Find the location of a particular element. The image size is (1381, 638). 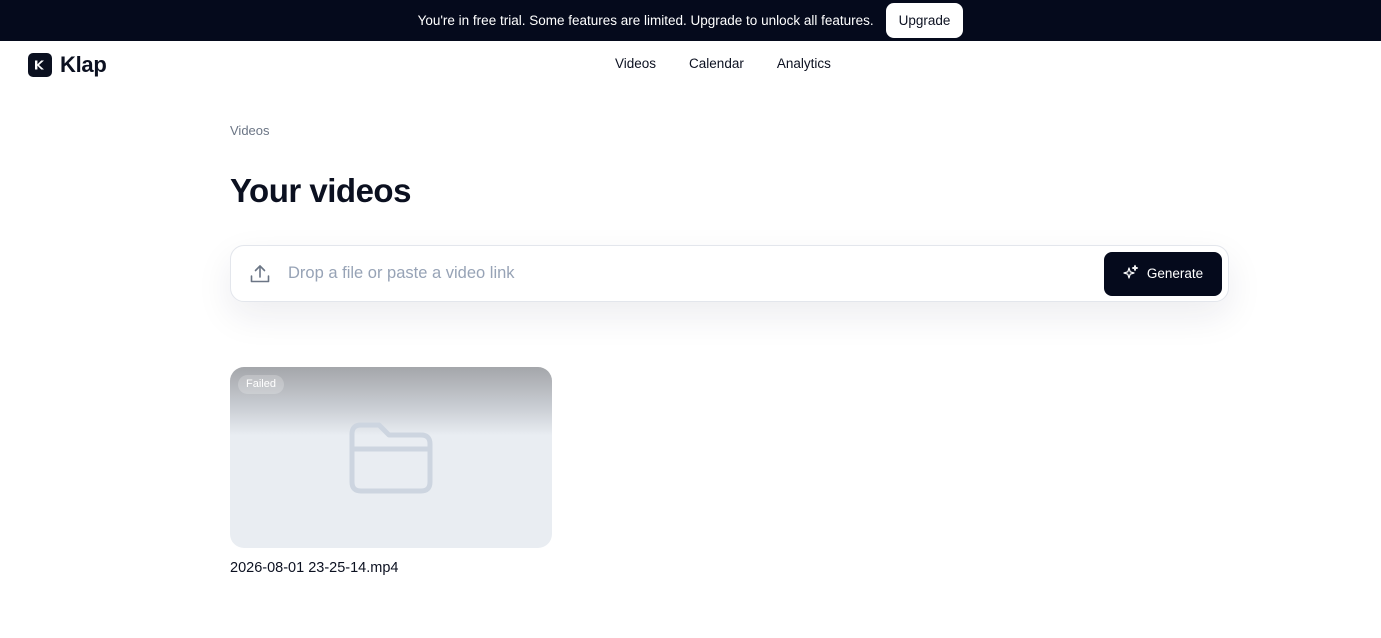

page-title: Your videos is located at coordinates (320, 190).